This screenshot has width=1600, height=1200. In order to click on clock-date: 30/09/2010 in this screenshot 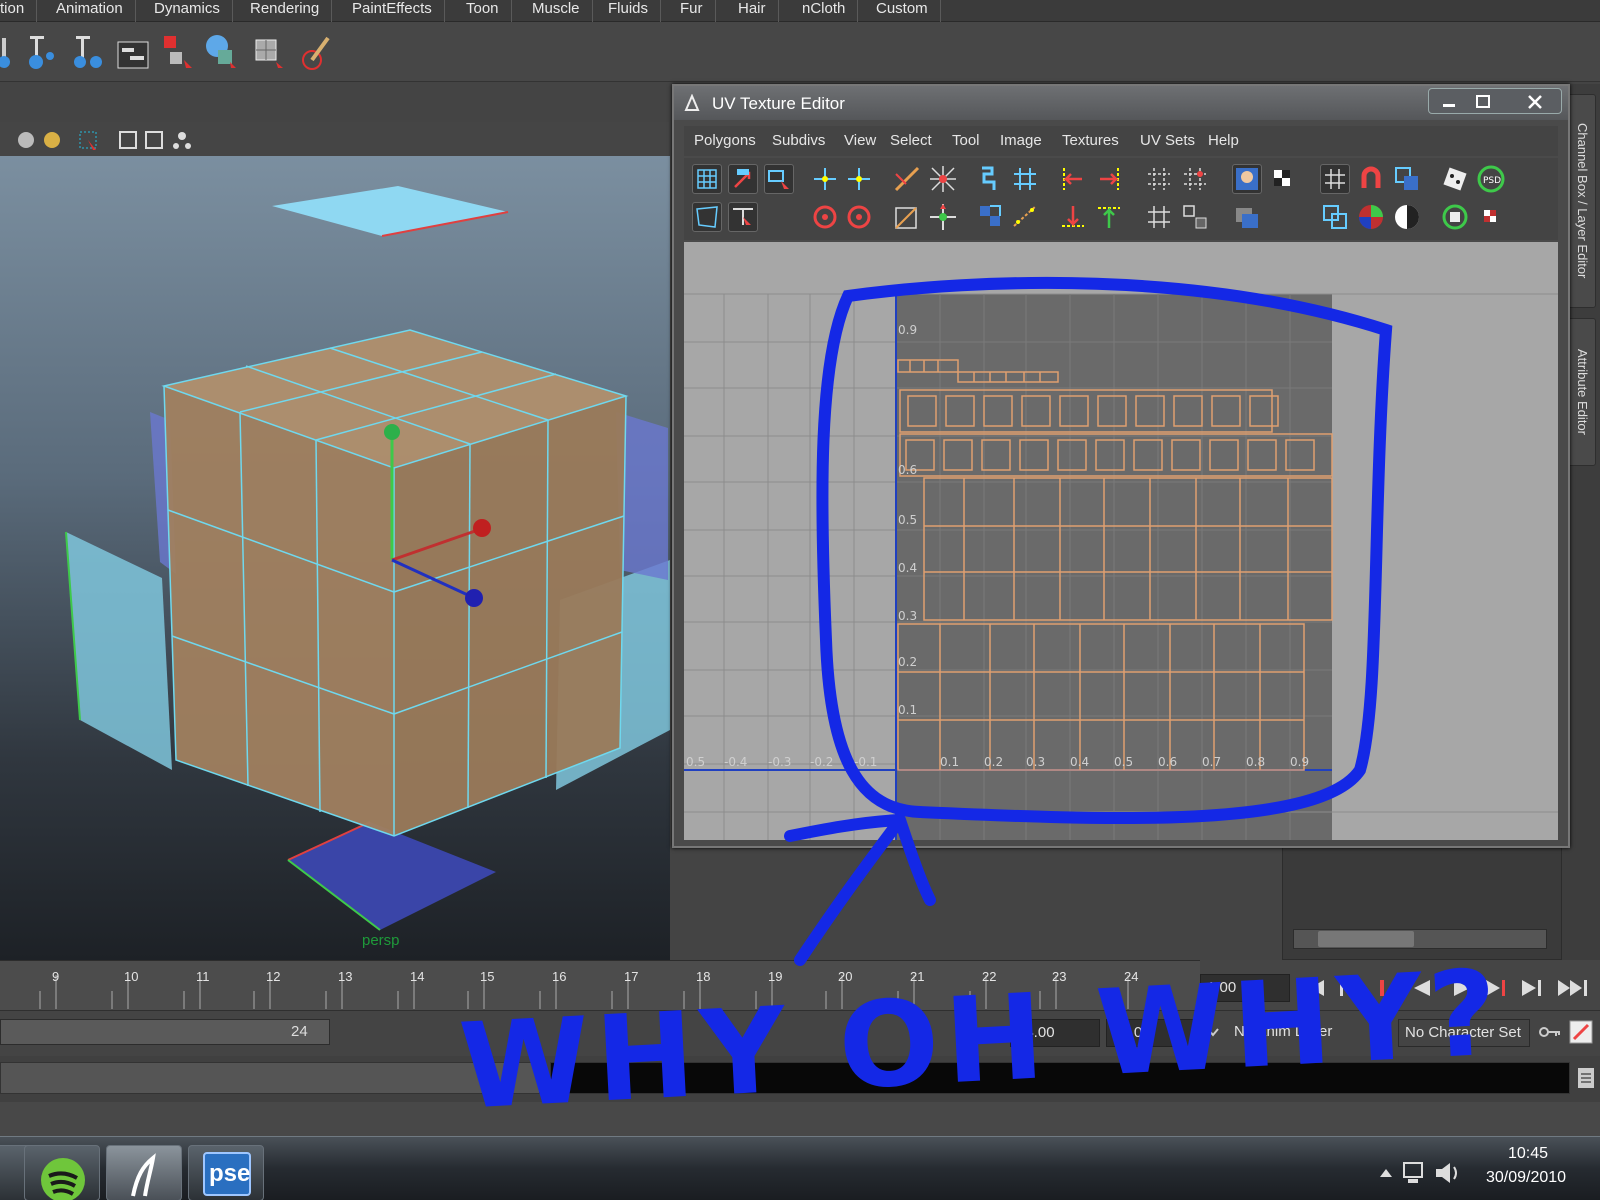, I will do `click(1526, 1177)`.